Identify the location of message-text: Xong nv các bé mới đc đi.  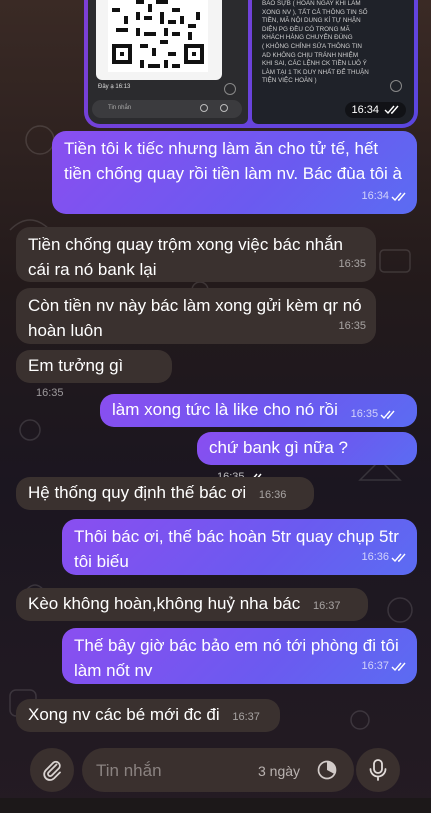
(124, 714).